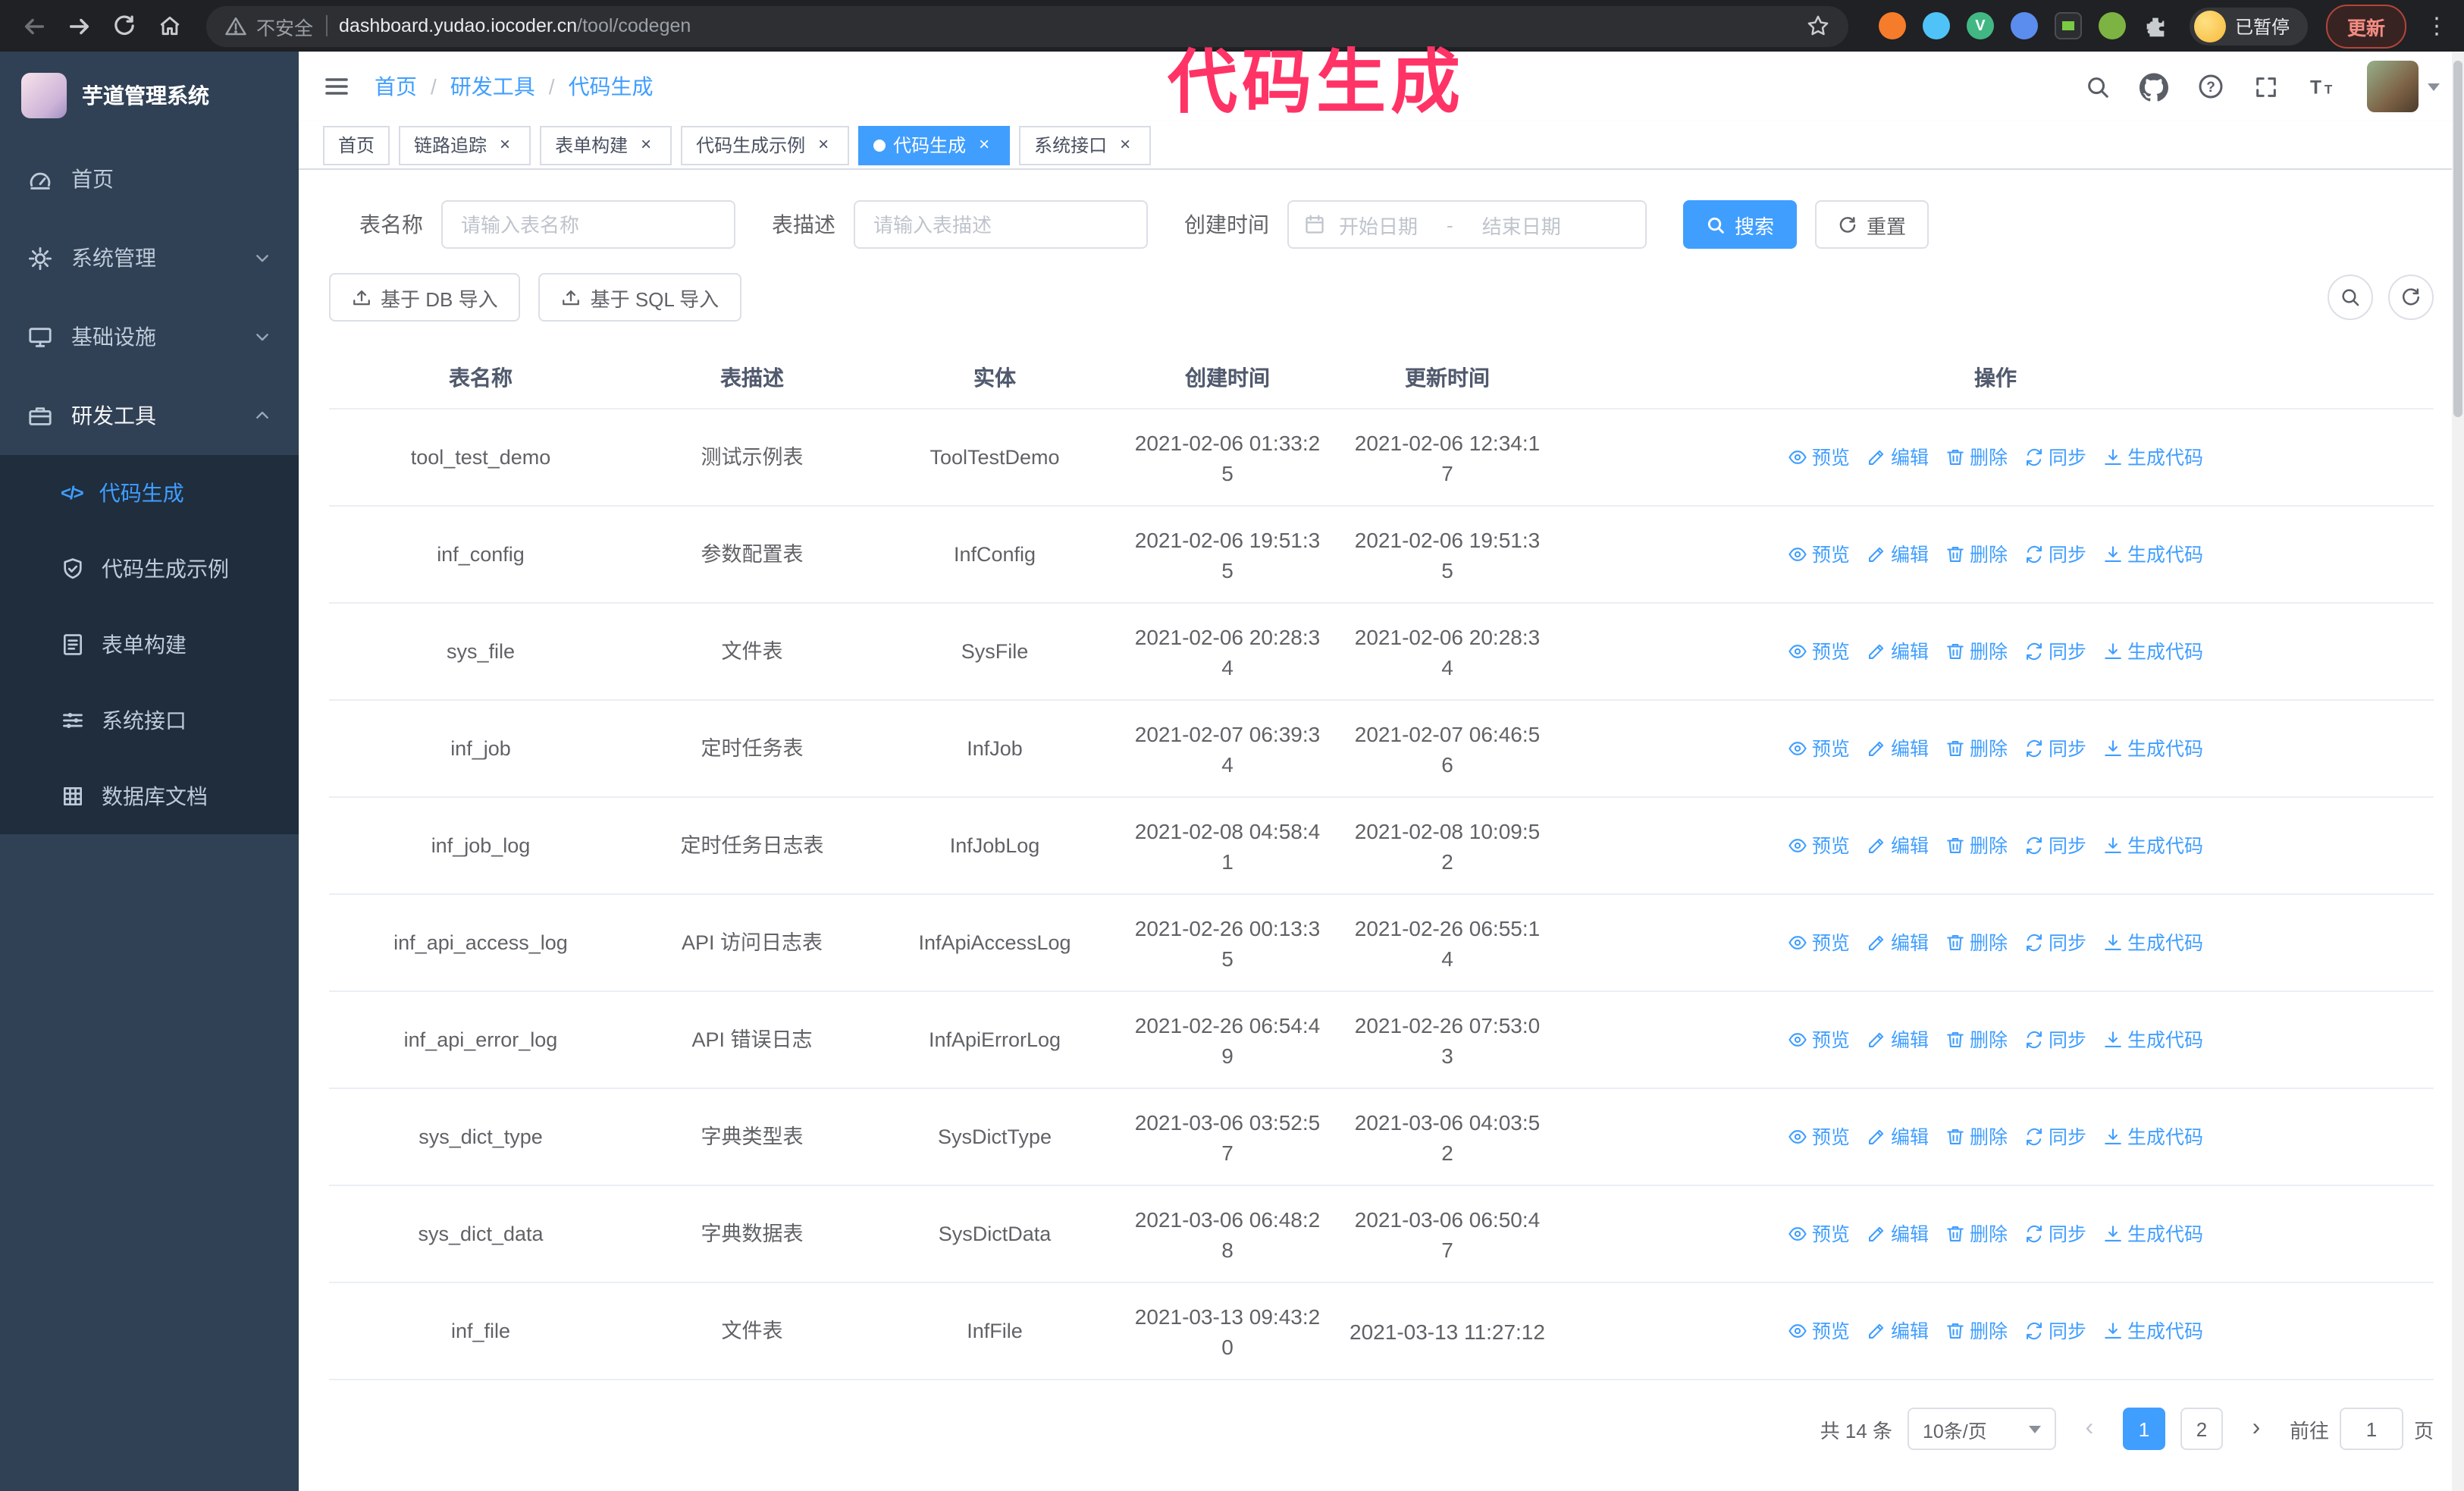 The image size is (2464, 1491). I want to click on breadcrumb-item: 代码生成, so click(611, 86).